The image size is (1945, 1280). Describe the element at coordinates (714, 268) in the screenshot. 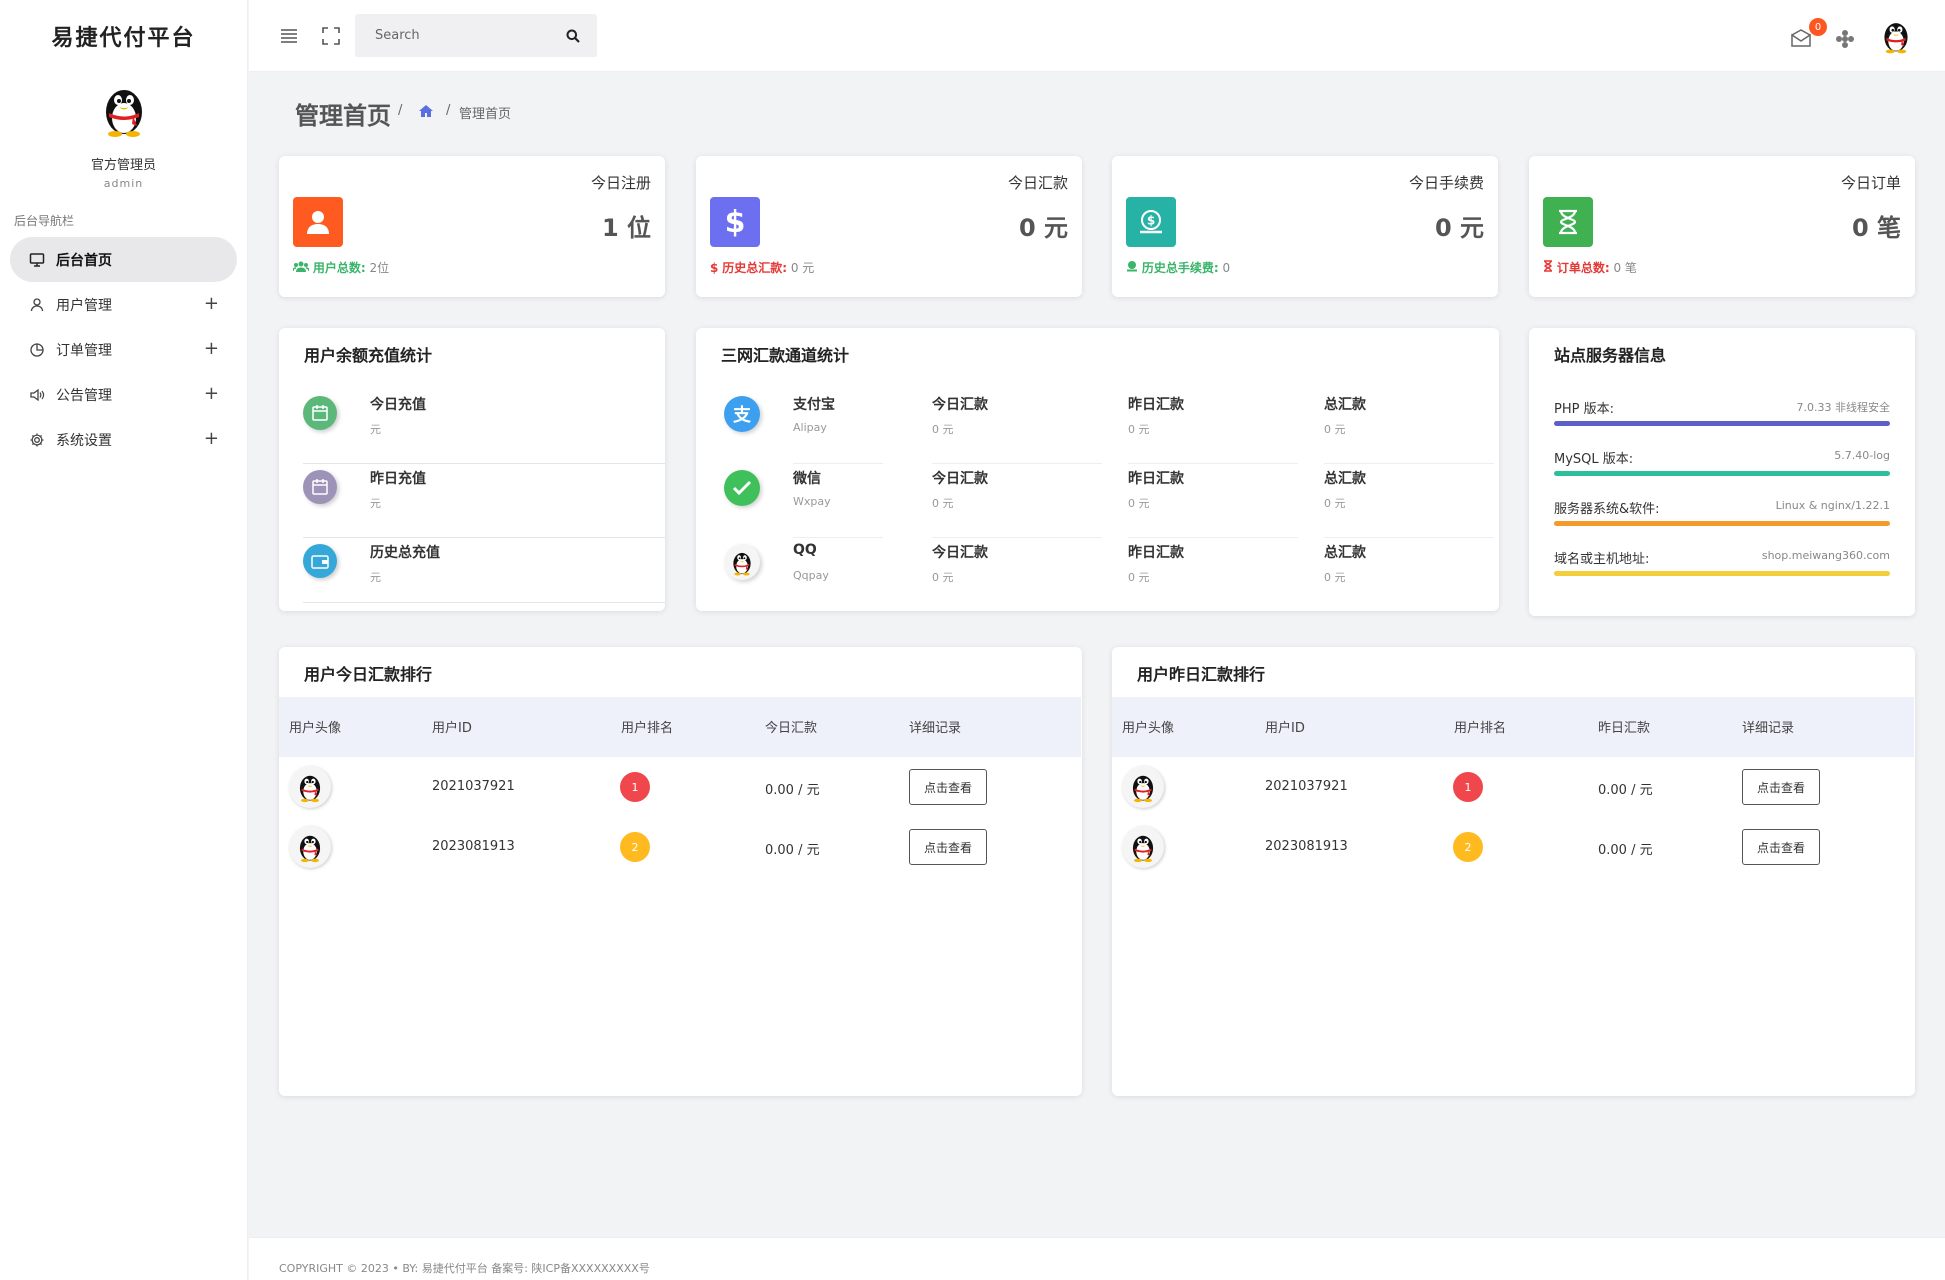

I see `dollar-small-icon: $` at that location.